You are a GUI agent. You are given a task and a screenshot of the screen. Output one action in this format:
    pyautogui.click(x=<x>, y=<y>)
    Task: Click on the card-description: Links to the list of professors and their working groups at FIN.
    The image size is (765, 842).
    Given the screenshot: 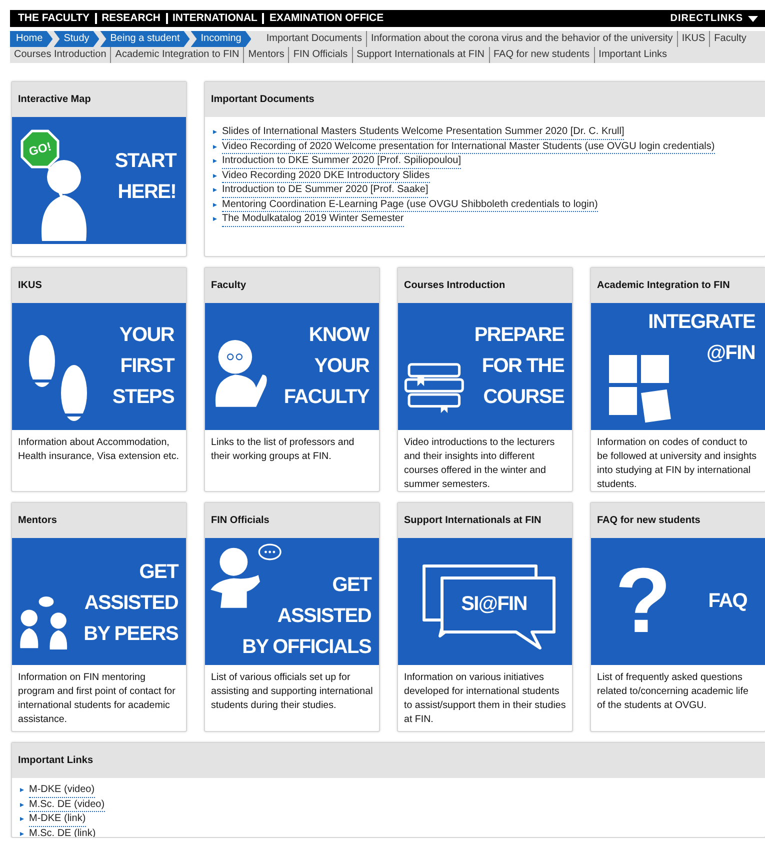 What is the action you would take?
    pyautogui.click(x=283, y=450)
    